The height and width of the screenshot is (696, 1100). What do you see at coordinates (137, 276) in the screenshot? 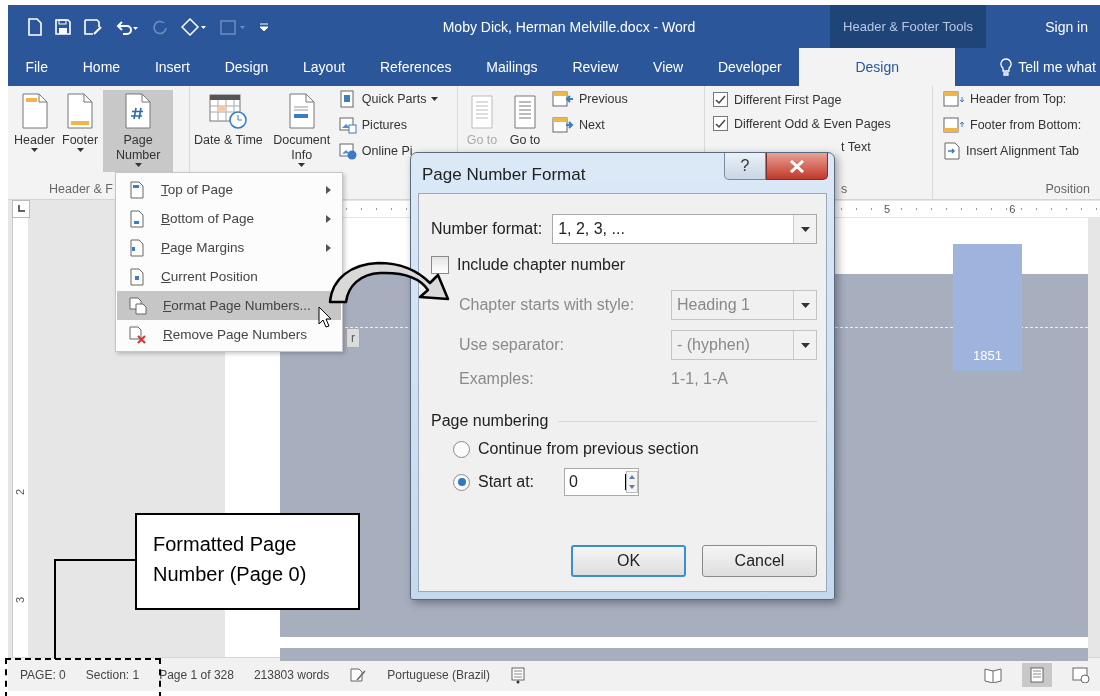
I see `page-position-icon` at bounding box center [137, 276].